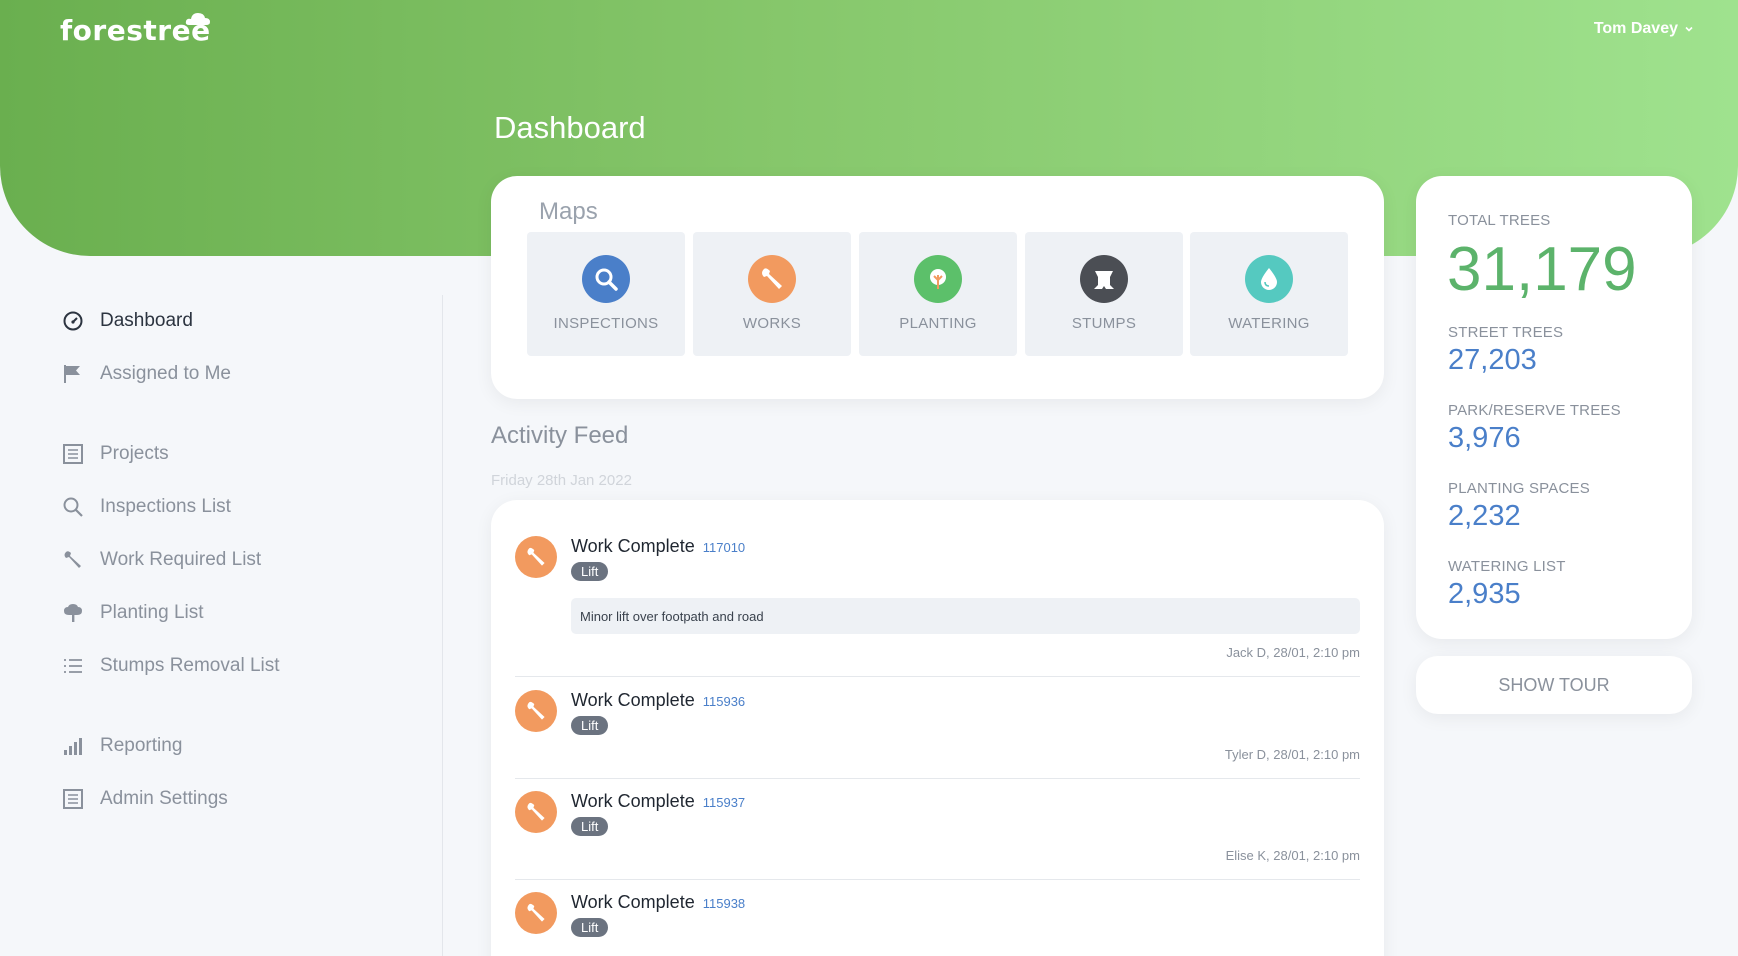  I want to click on list-icon, so click(73, 666).